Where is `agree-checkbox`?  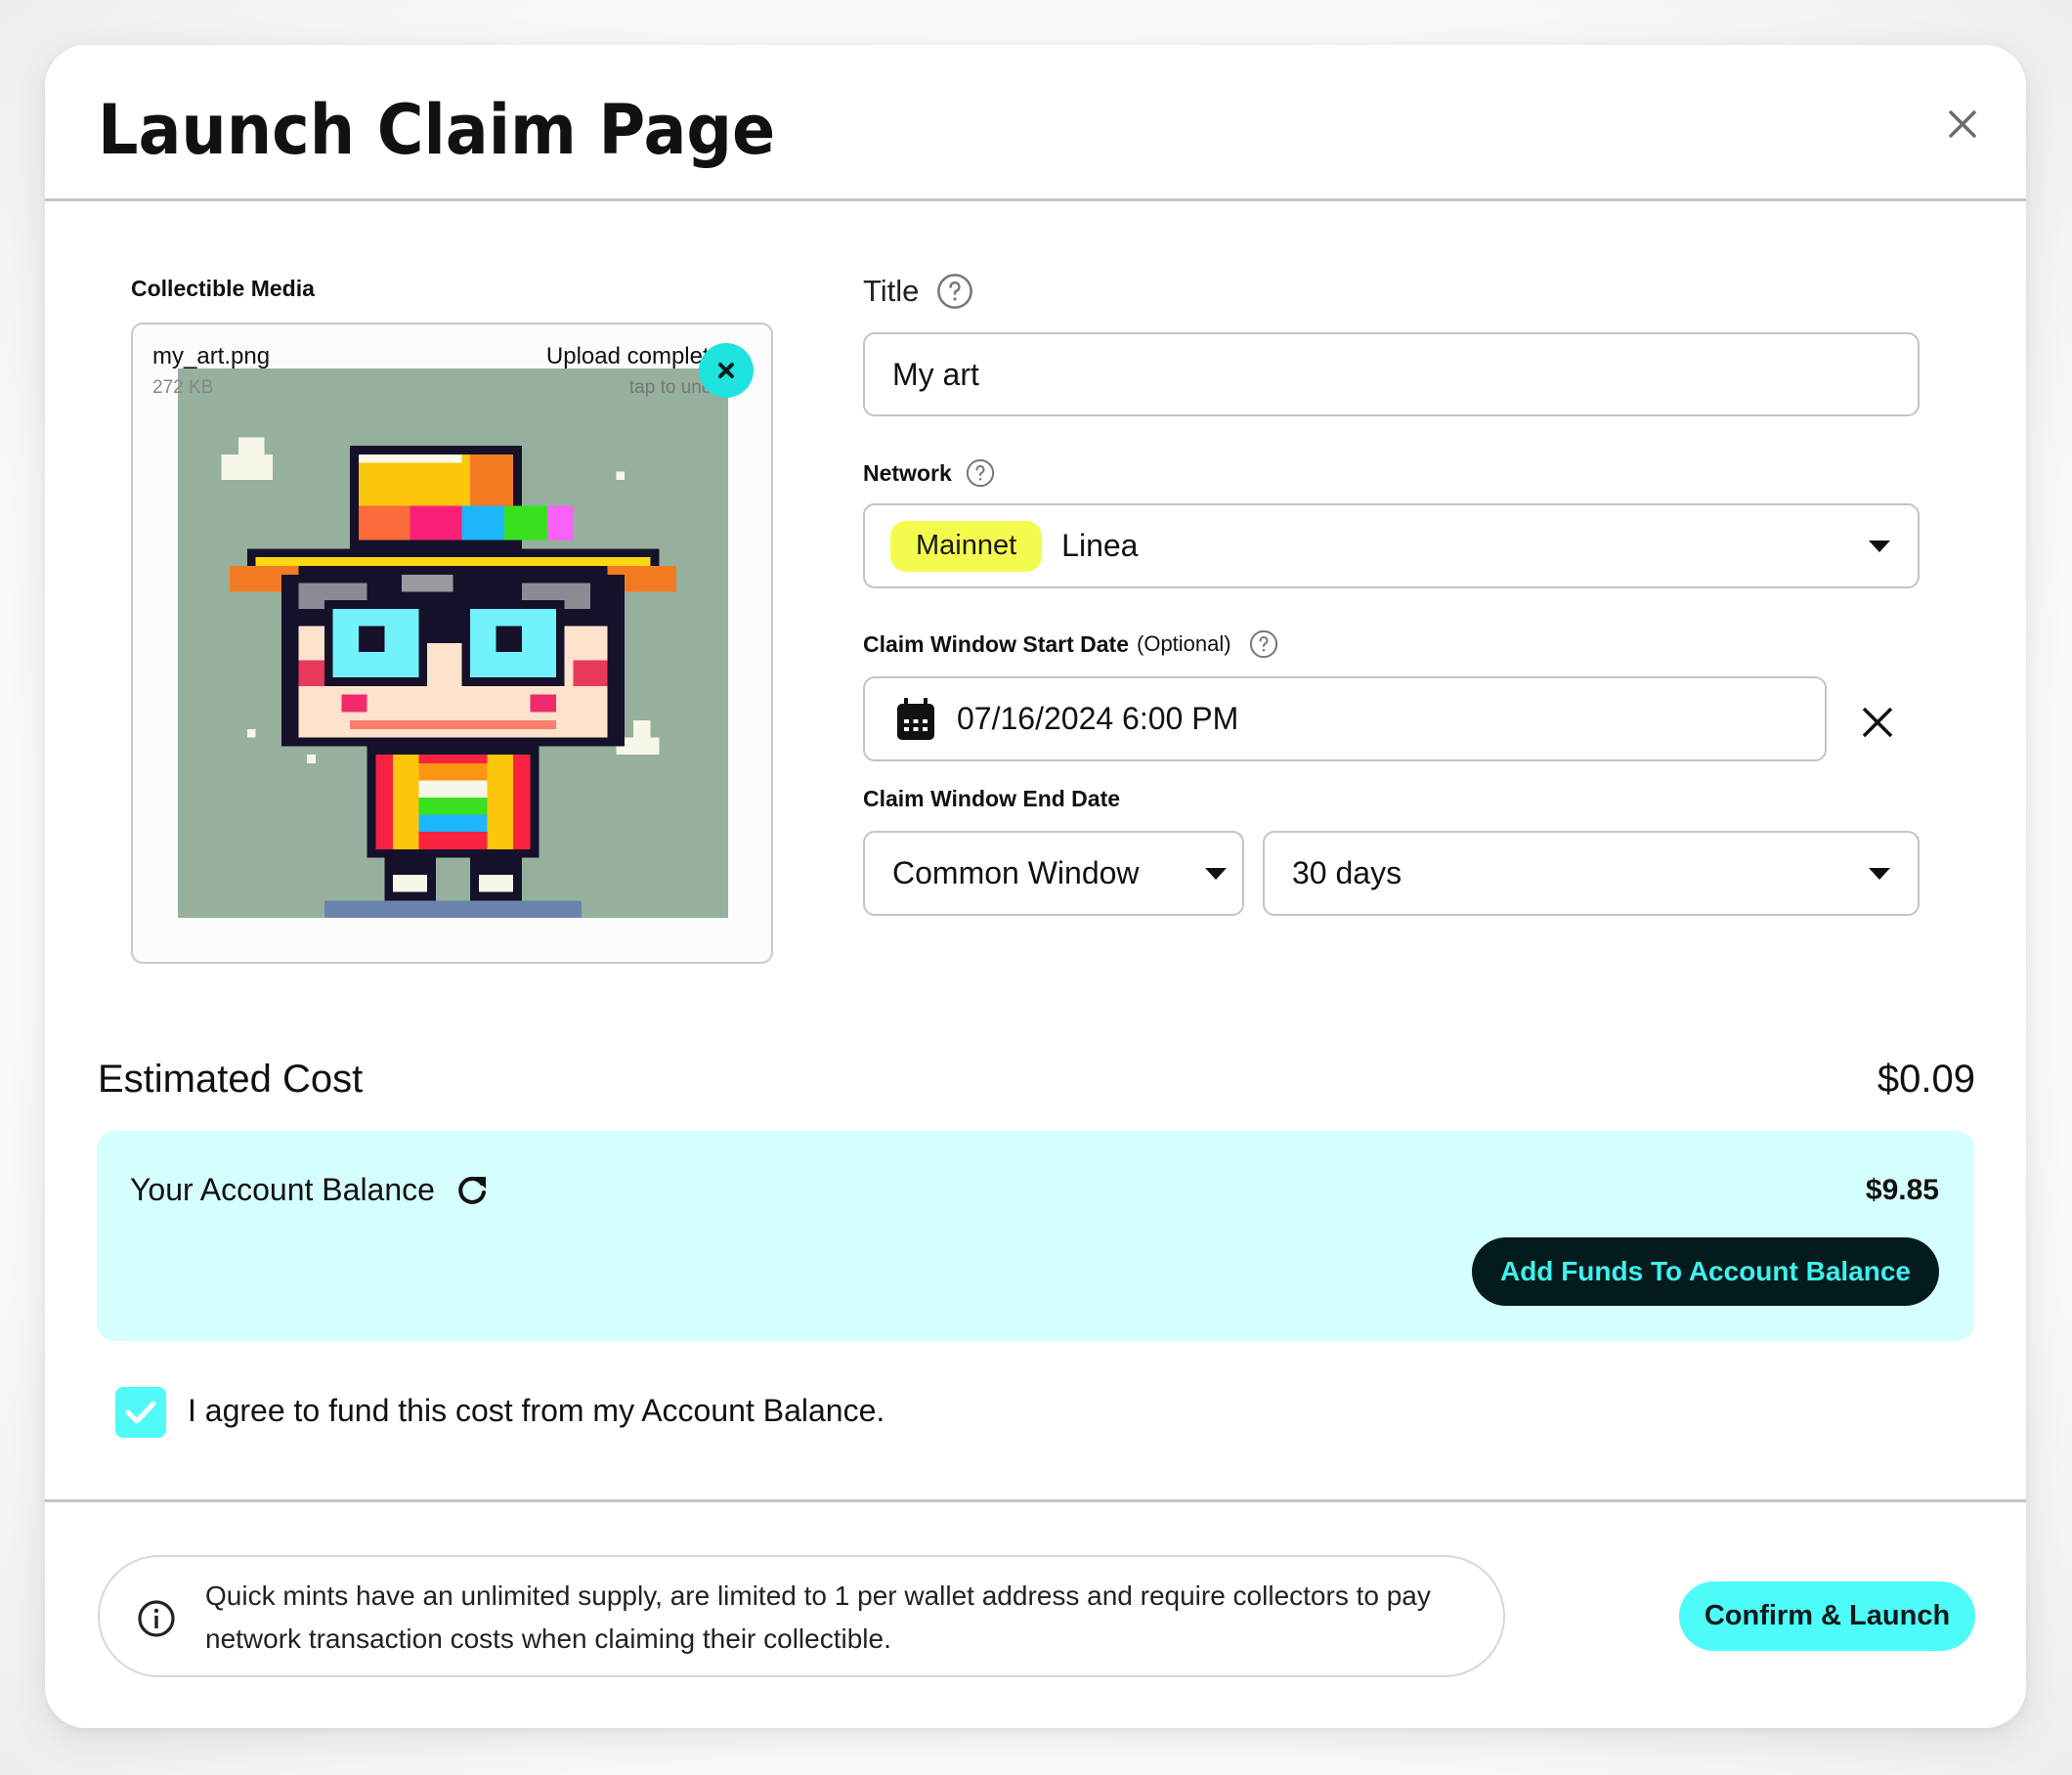 agree-checkbox is located at coordinates (140, 1413).